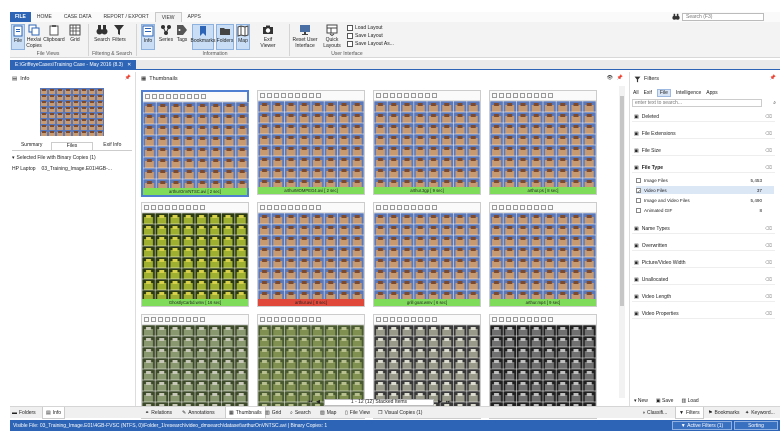 The image size is (780, 438). Describe the element at coordinates (543, 142) in the screenshot. I see `thumbnail-card: arthur.ps [ 8 sec]` at that location.